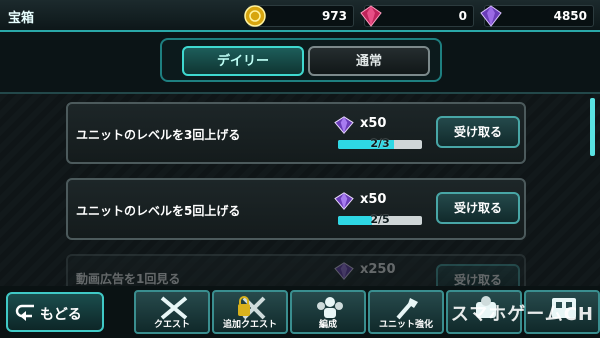 This screenshot has width=600, height=338. I want to click on red-gem-currency: 0, so click(417, 16).